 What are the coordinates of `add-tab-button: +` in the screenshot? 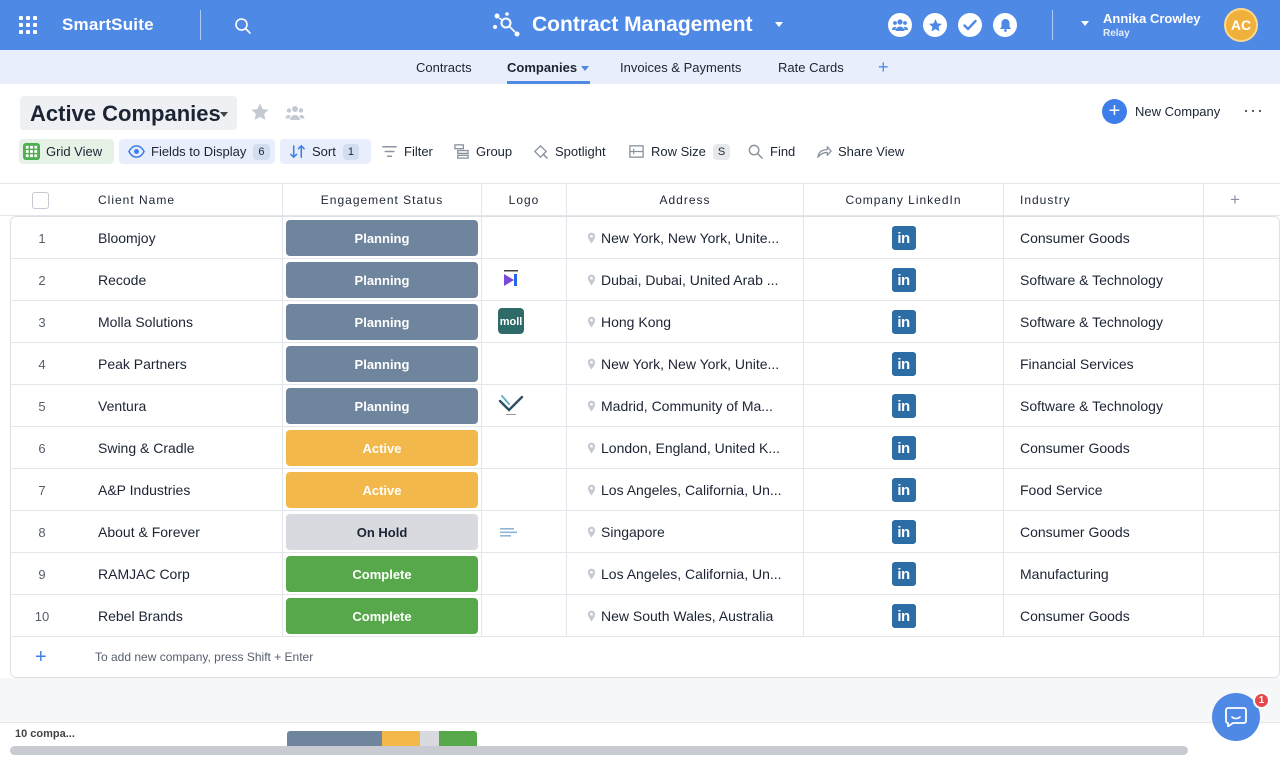 It's located at (883, 67).